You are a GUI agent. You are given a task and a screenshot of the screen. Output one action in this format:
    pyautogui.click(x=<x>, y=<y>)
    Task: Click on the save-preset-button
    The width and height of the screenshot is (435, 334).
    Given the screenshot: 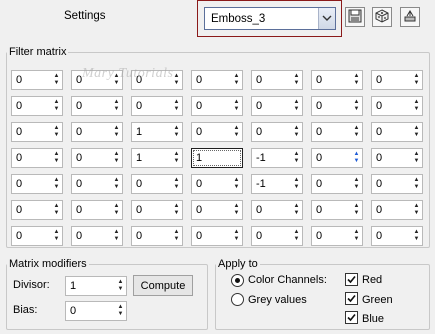 What is the action you would take?
    pyautogui.click(x=355, y=17)
    